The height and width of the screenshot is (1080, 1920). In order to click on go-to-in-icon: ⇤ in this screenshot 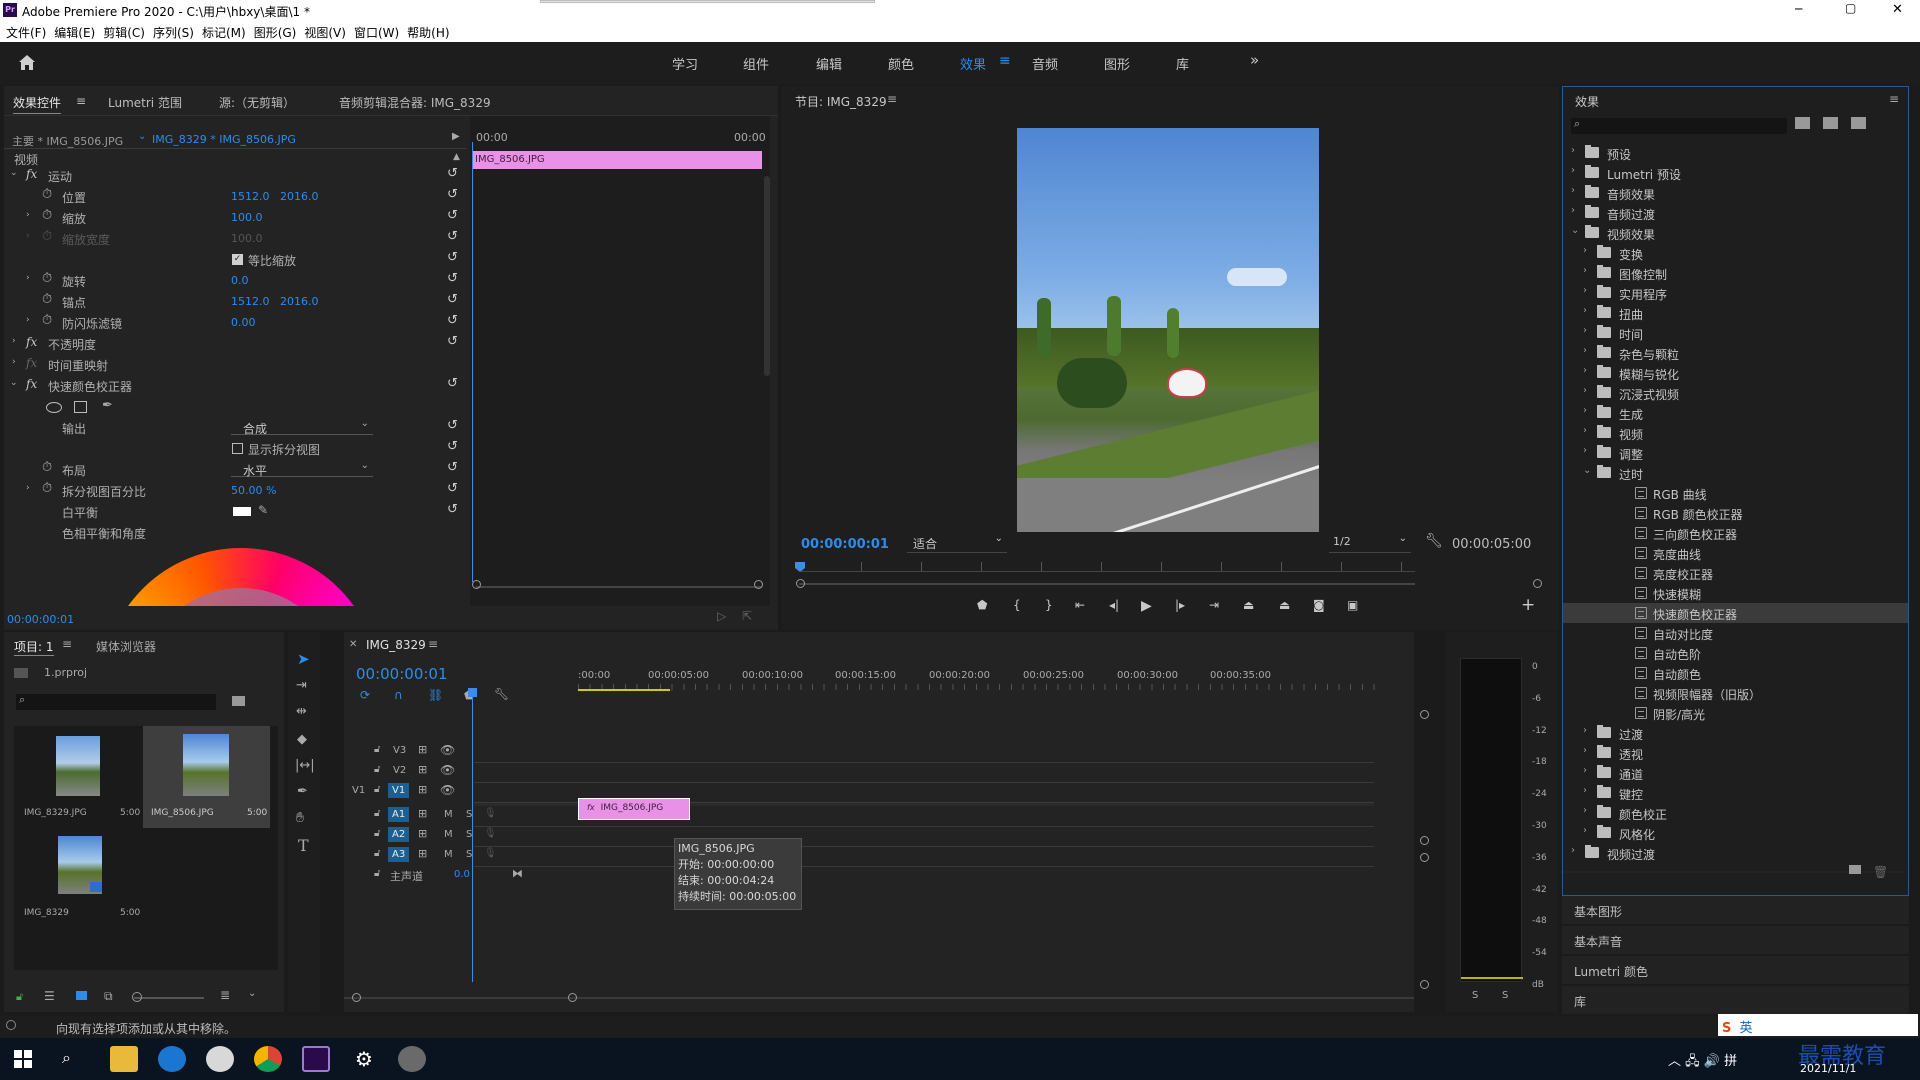, I will do `click(1080, 605)`.